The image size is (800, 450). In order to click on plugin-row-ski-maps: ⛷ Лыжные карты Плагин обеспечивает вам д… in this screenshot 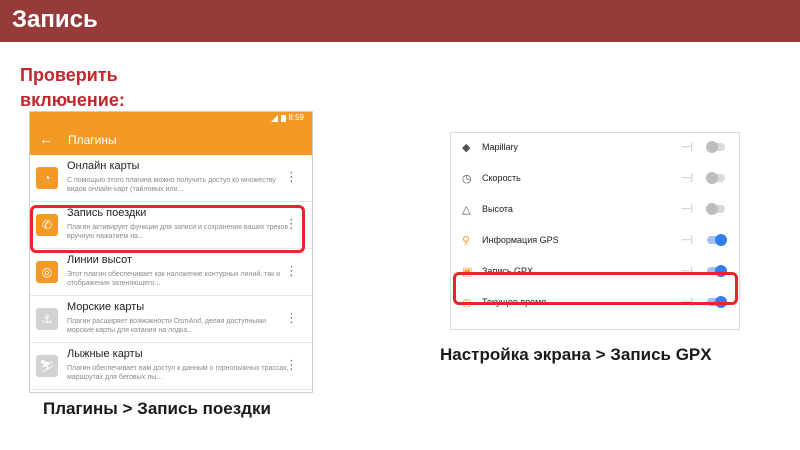, I will do `click(171, 366)`.